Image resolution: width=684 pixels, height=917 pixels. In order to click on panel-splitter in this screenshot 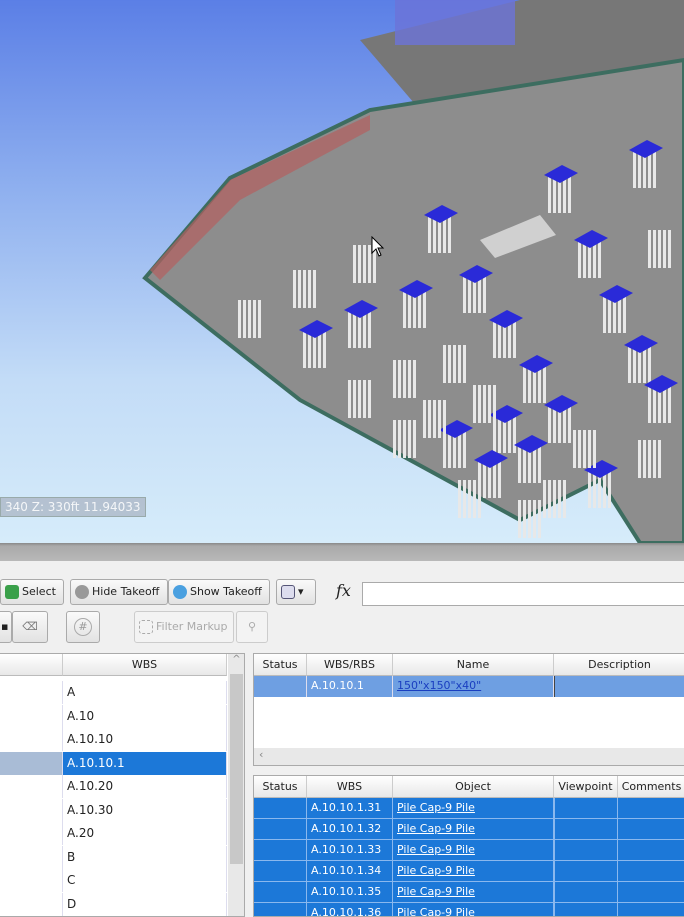, I will do `click(342, 552)`.